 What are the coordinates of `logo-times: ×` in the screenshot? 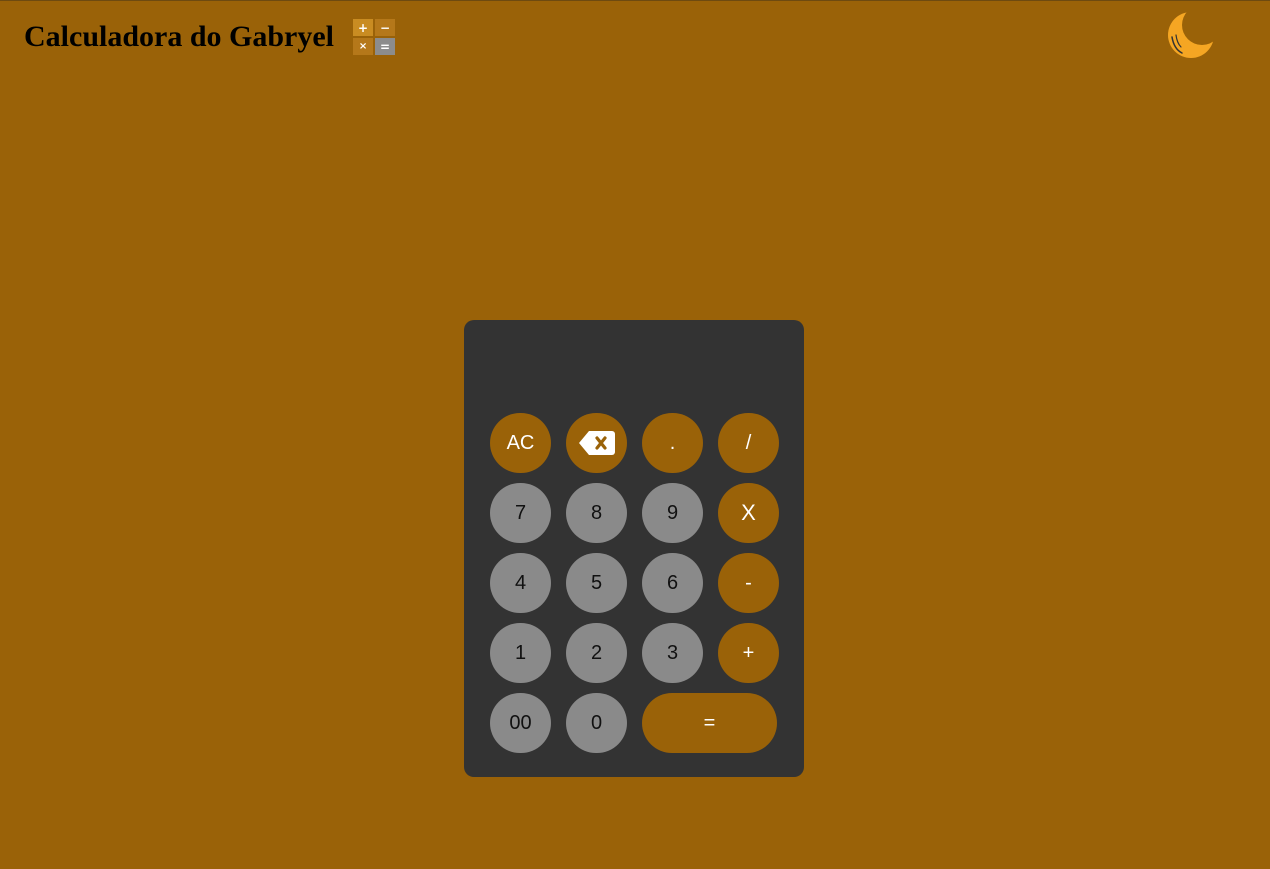 It's located at (363, 46).